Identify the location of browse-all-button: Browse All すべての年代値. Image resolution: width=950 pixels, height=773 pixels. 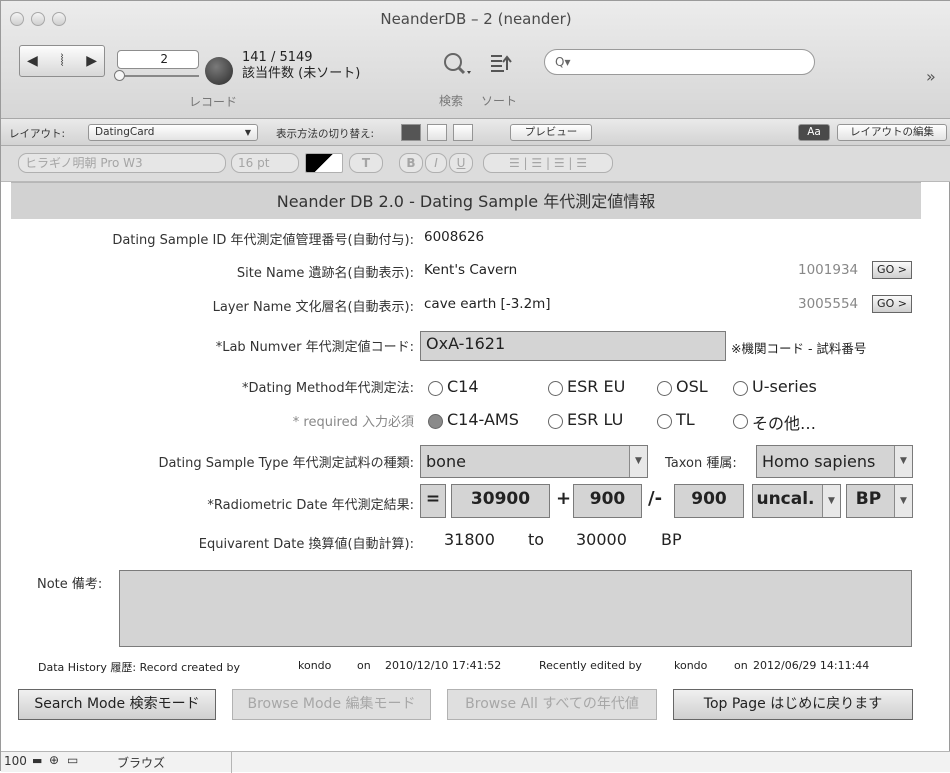
(552, 704).